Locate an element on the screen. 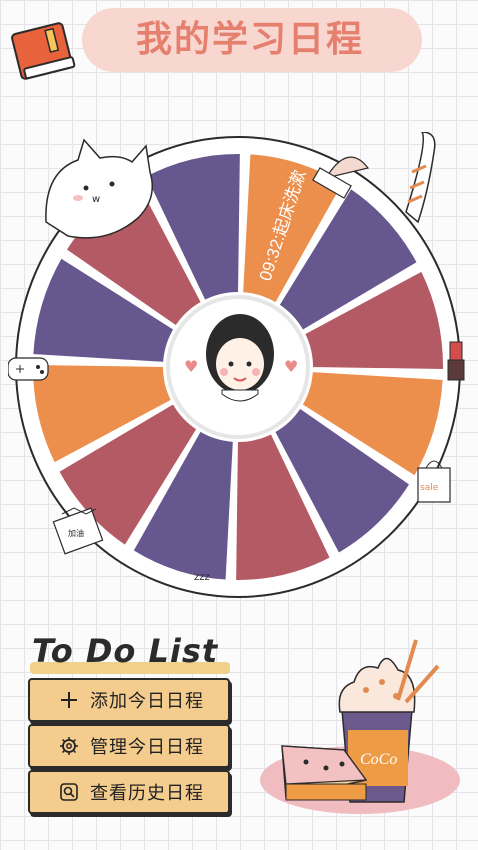 The height and width of the screenshot is (850, 478). history-schedule-button: 查看历史日程 is located at coordinates (129, 792).